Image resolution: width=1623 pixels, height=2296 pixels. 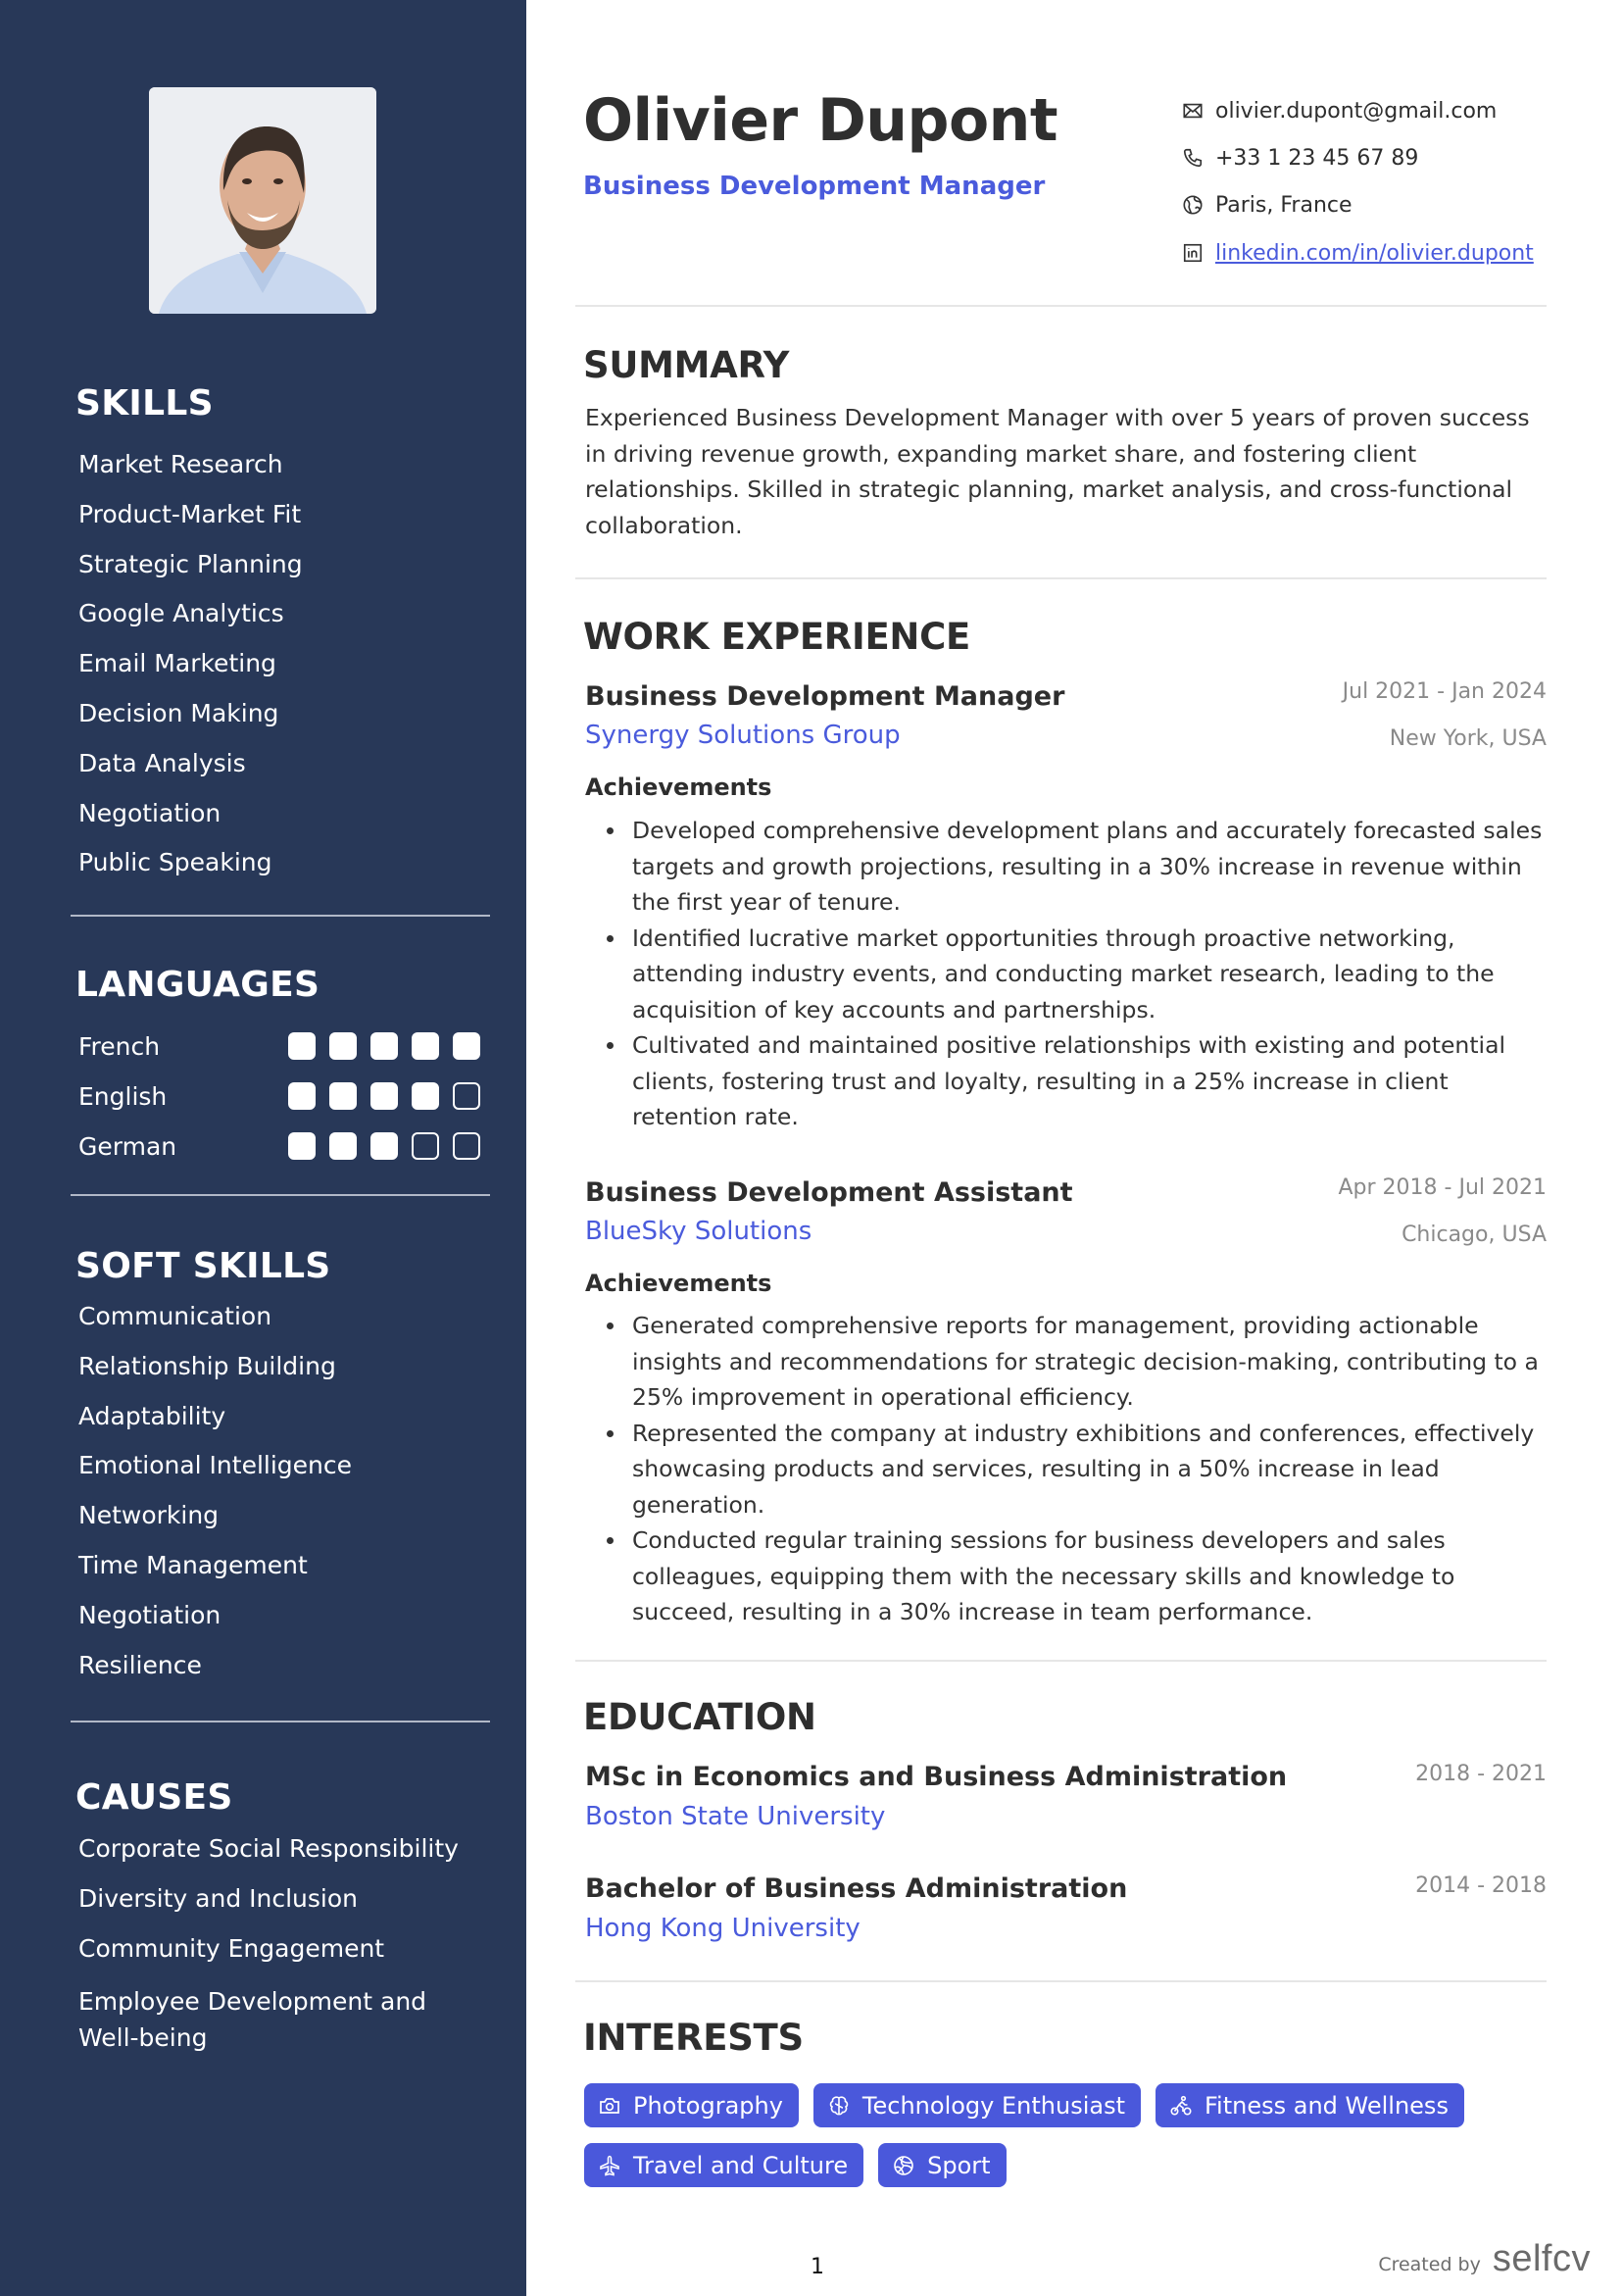 What do you see at coordinates (741, 2165) in the screenshot?
I see `interest-label: Travel and Culture` at bounding box center [741, 2165].